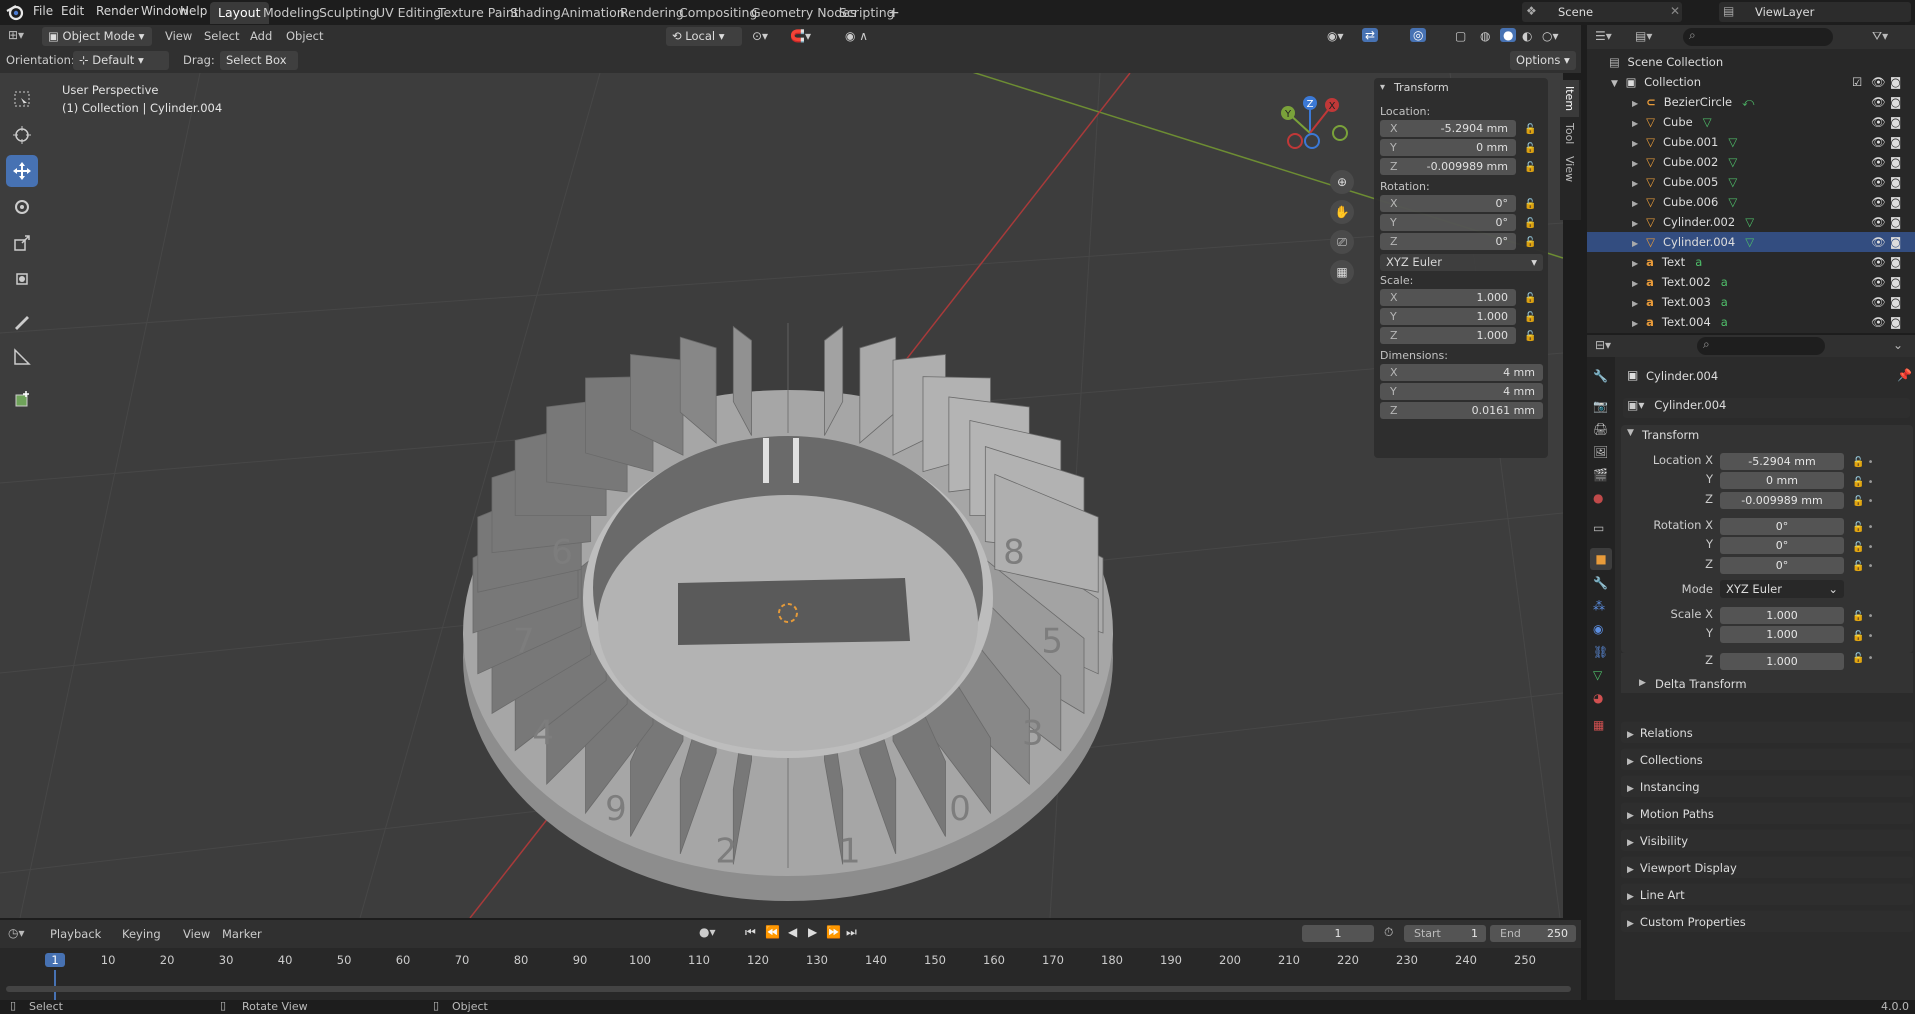 The image size is (1915, 1014). Describe the element at coordinates (1767, 867) in the screenshot. I see `section-viewport-display: ▶ Viewport Display` at that location.